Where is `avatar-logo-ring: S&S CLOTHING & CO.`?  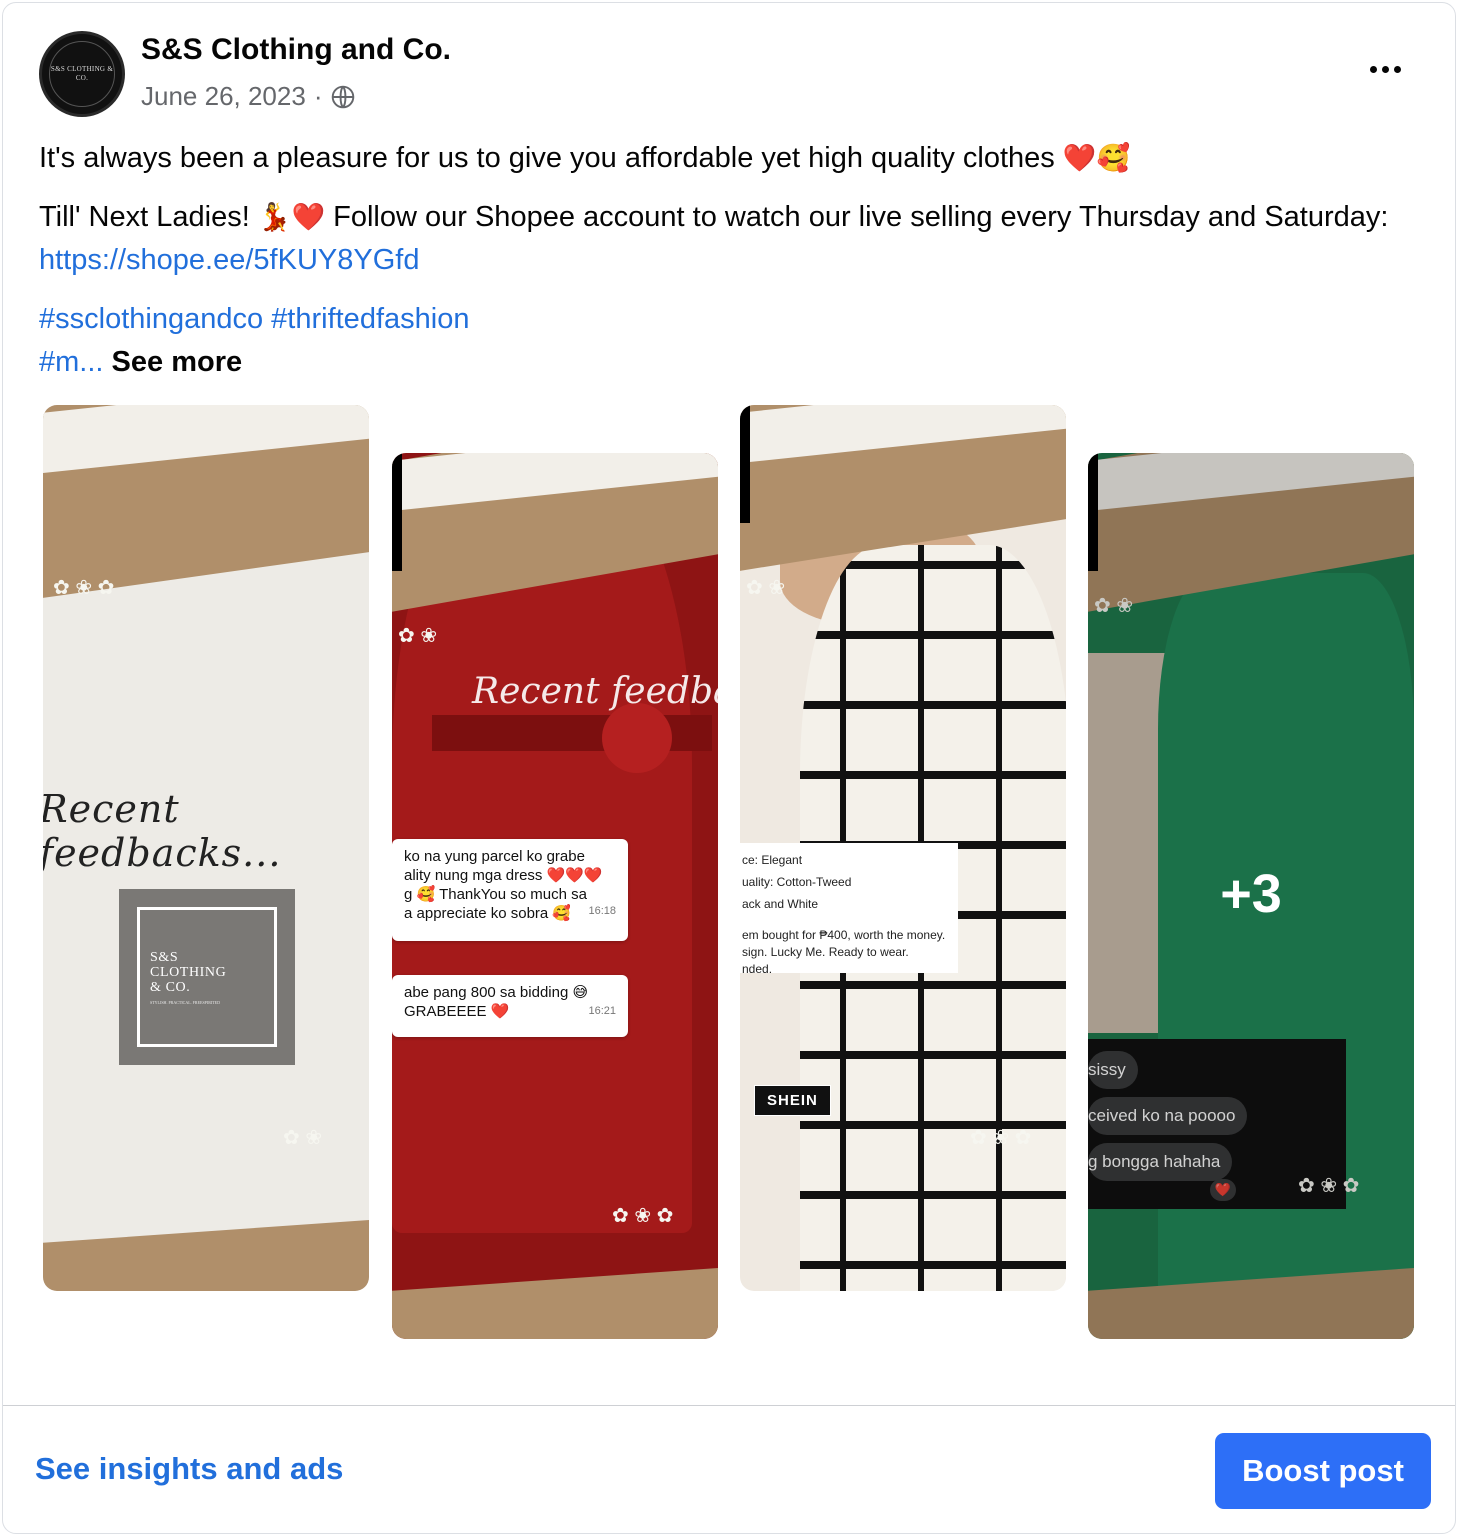 avatar-logo-ring: S&S CLOTHING & CO. is located at coordinates (82, 74).